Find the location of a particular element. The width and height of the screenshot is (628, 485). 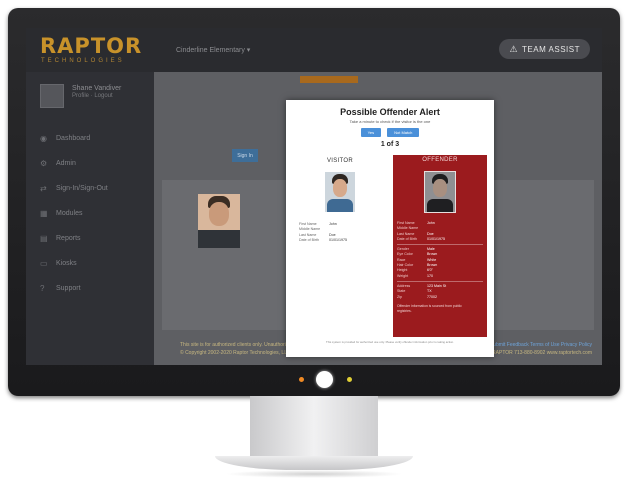

monitor-chin is located at coordinates (314, 380).